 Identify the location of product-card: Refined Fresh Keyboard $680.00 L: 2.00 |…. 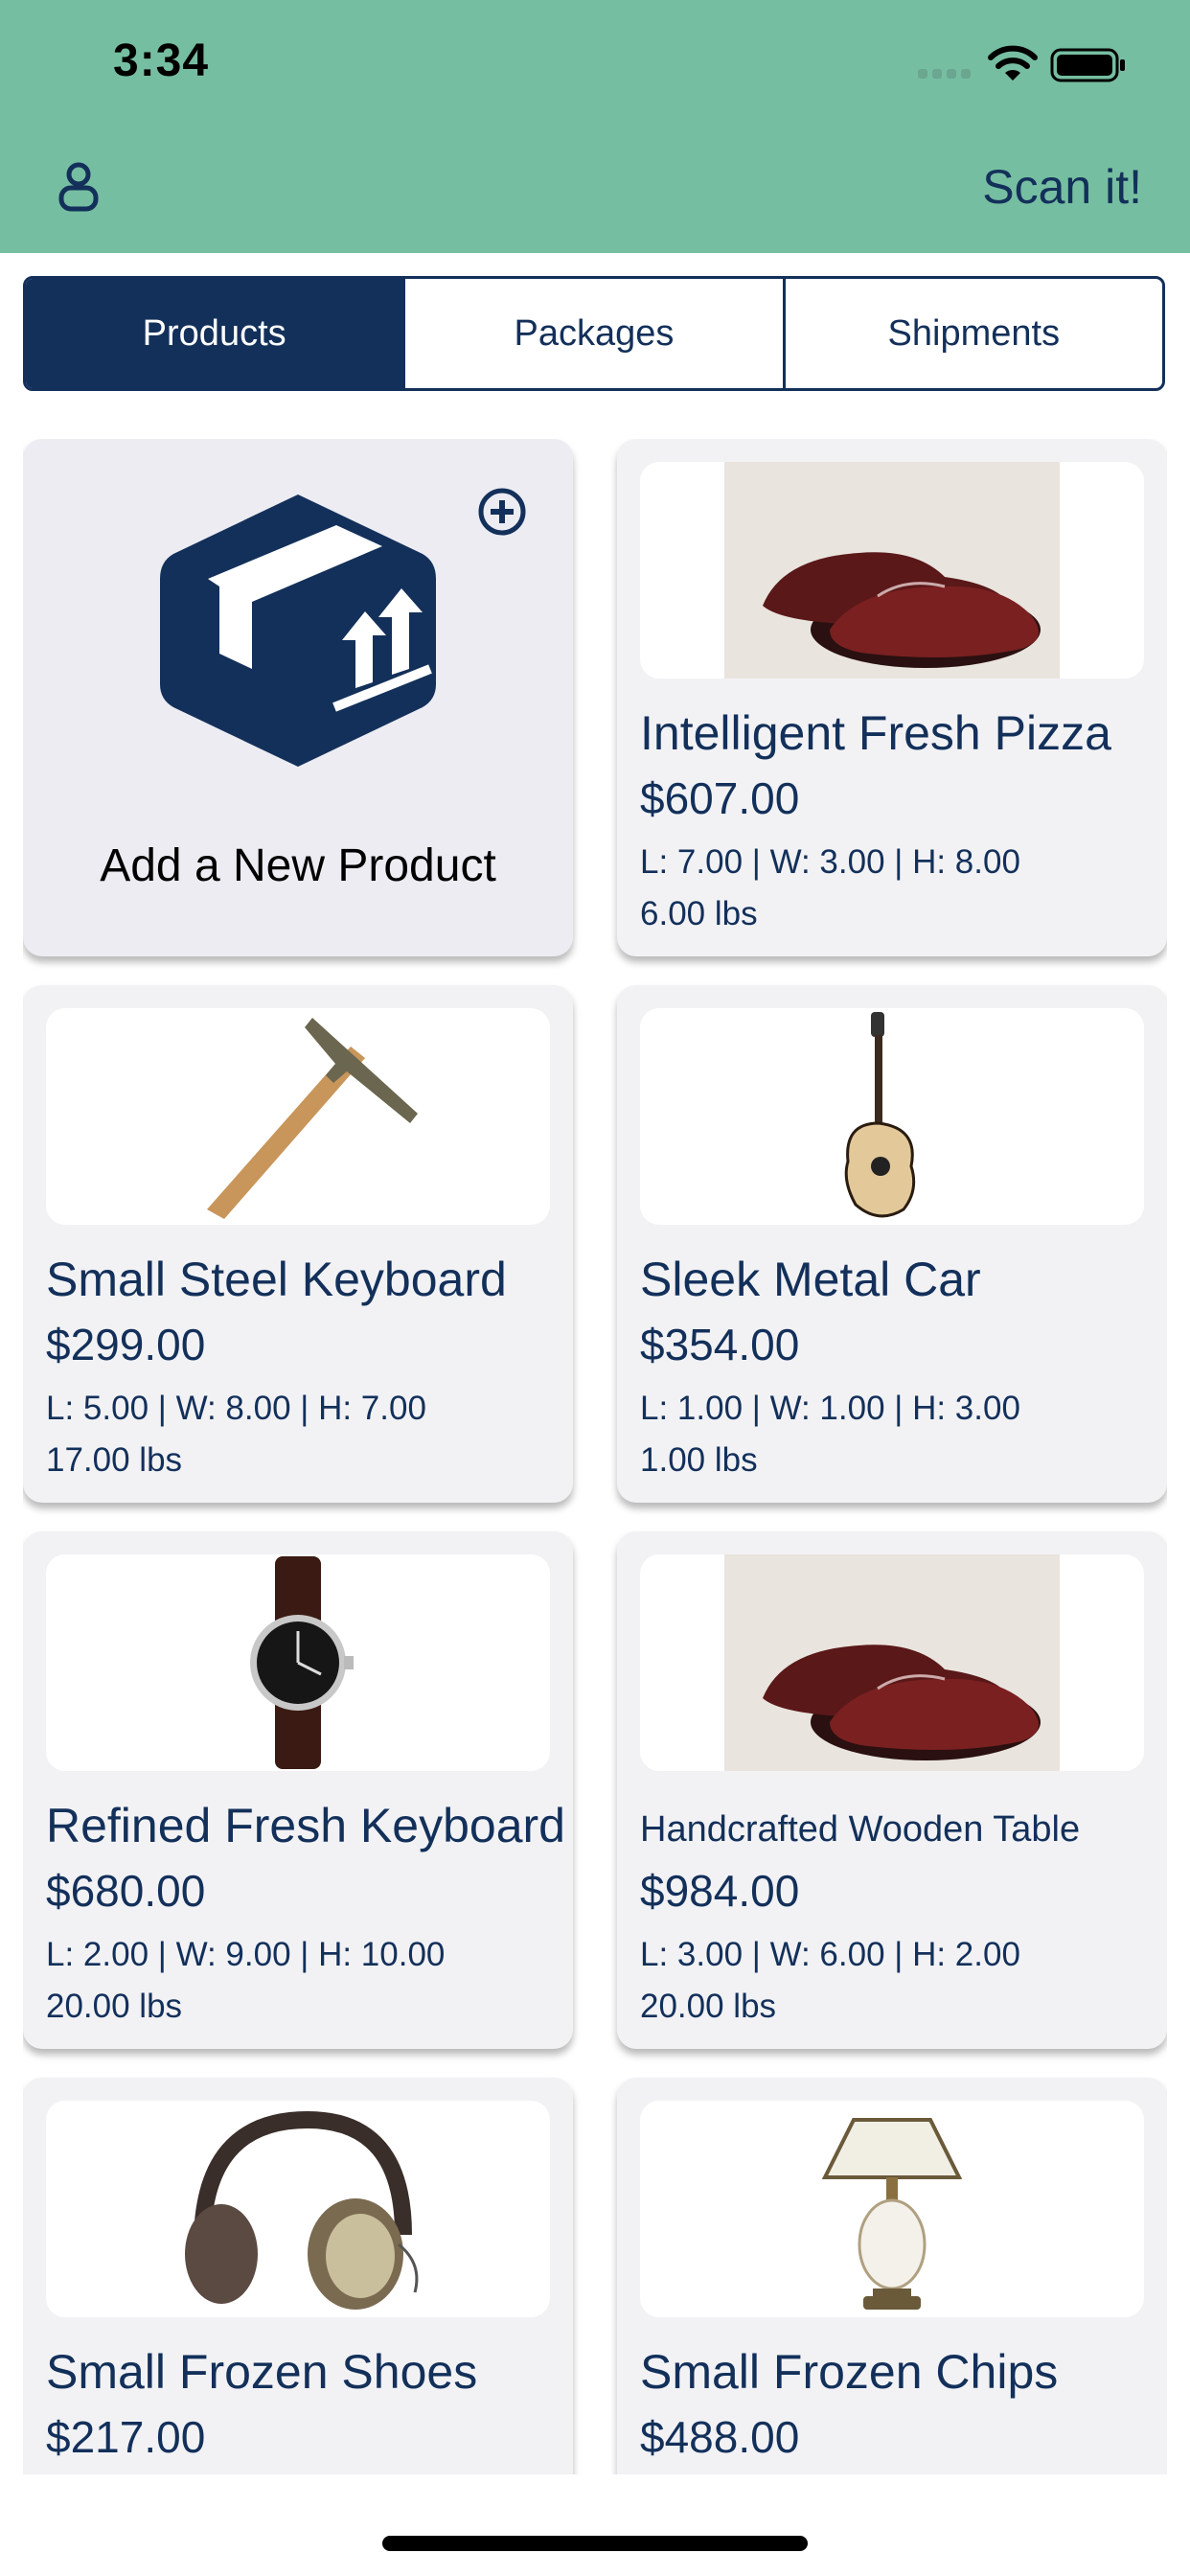
(298, 1790).